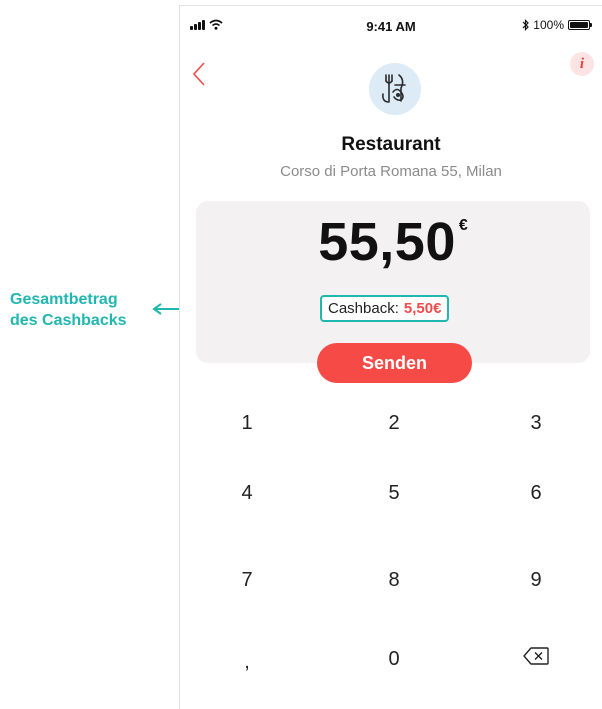 Image resolution: width=602 pixels, height=709 pixels. What do you see at coordinates (247, 662) in the screenshot?
I see `keypad-key-comma: ,` at bounding box center [247, 662].